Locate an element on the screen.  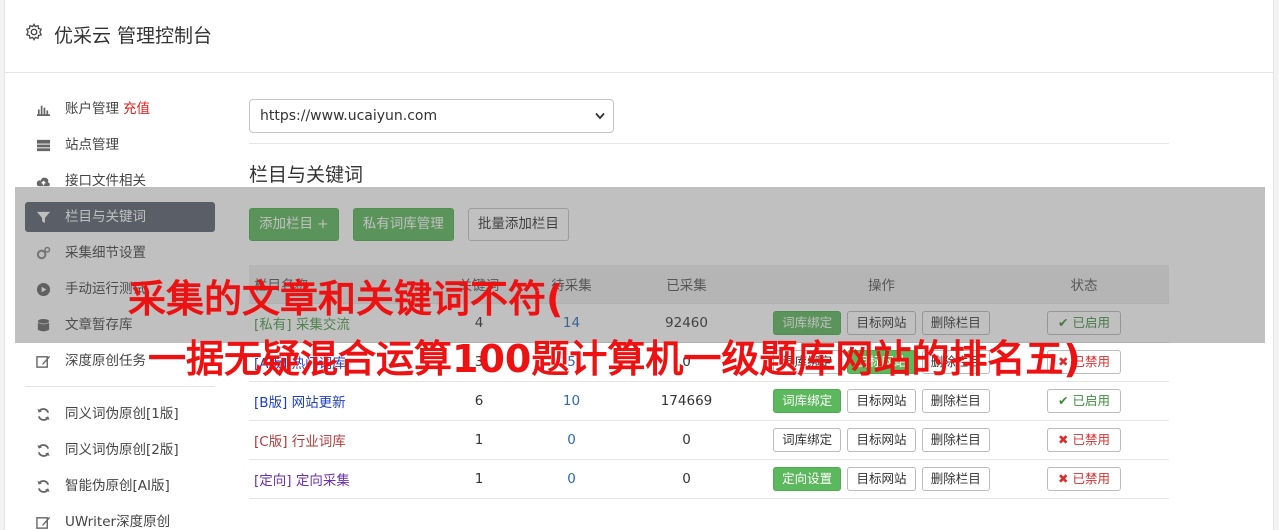
sidebar-item-uwriter: UWriter深度原创 is located at coordinates (120, 518).